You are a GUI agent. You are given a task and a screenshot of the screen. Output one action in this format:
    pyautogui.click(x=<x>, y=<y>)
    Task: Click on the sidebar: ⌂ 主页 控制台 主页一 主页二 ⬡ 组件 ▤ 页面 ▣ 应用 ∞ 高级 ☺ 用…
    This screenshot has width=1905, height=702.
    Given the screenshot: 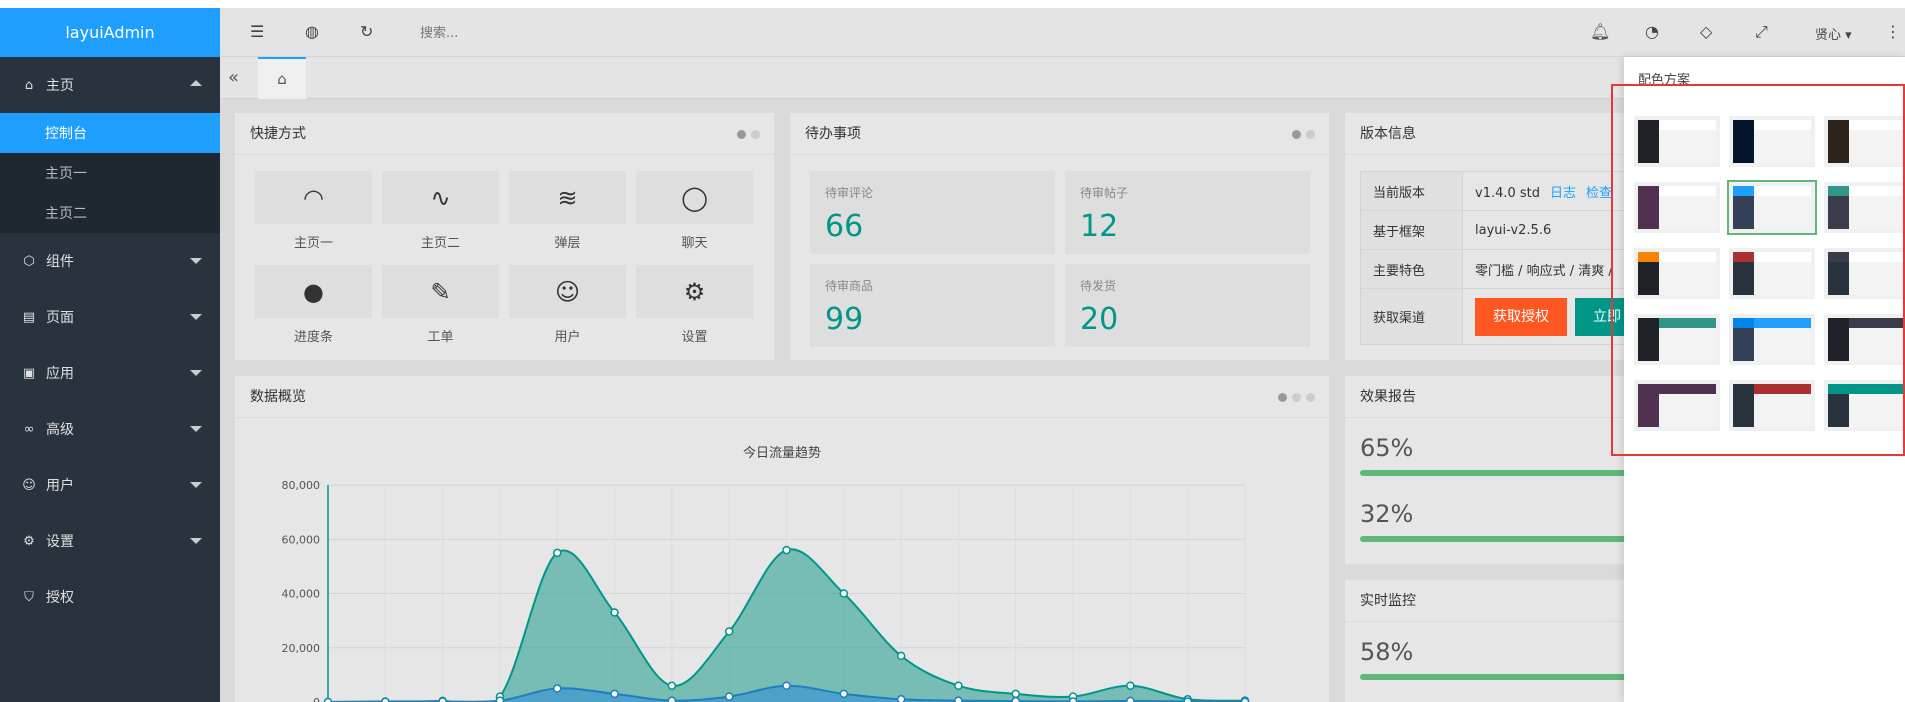 What is the action you would take?
    pyautogui.click(x=110, y=379)
    